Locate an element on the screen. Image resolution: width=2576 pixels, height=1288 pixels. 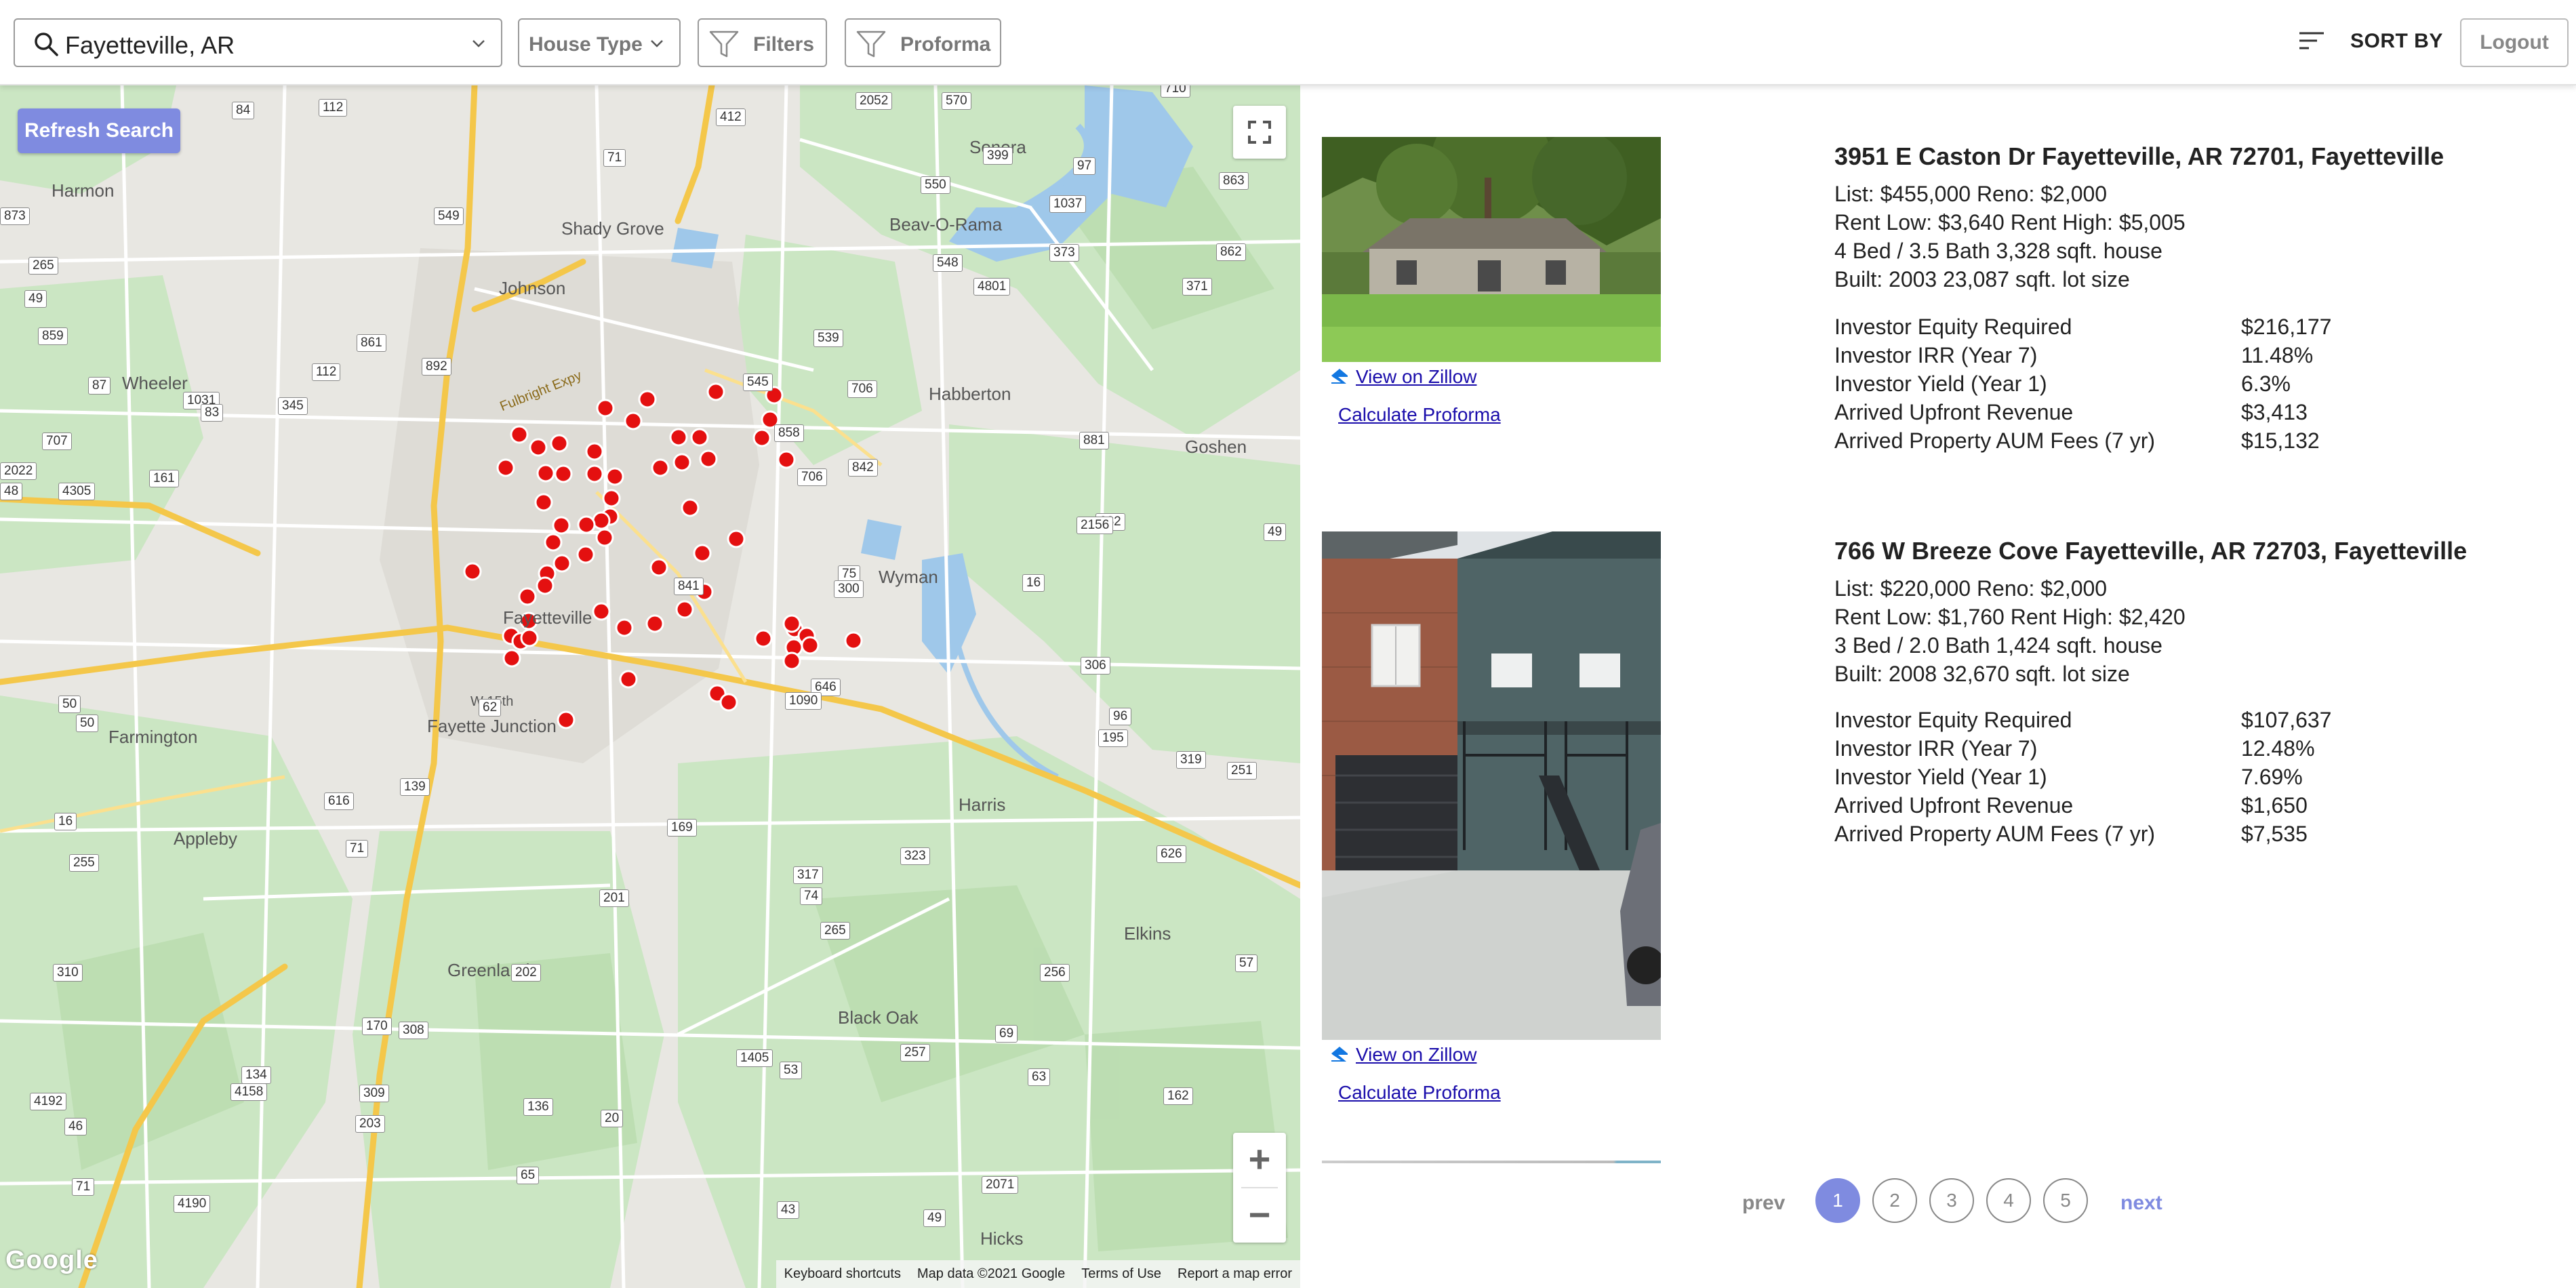
metric-value: 12.48% is located at coordinates (2278, 748).